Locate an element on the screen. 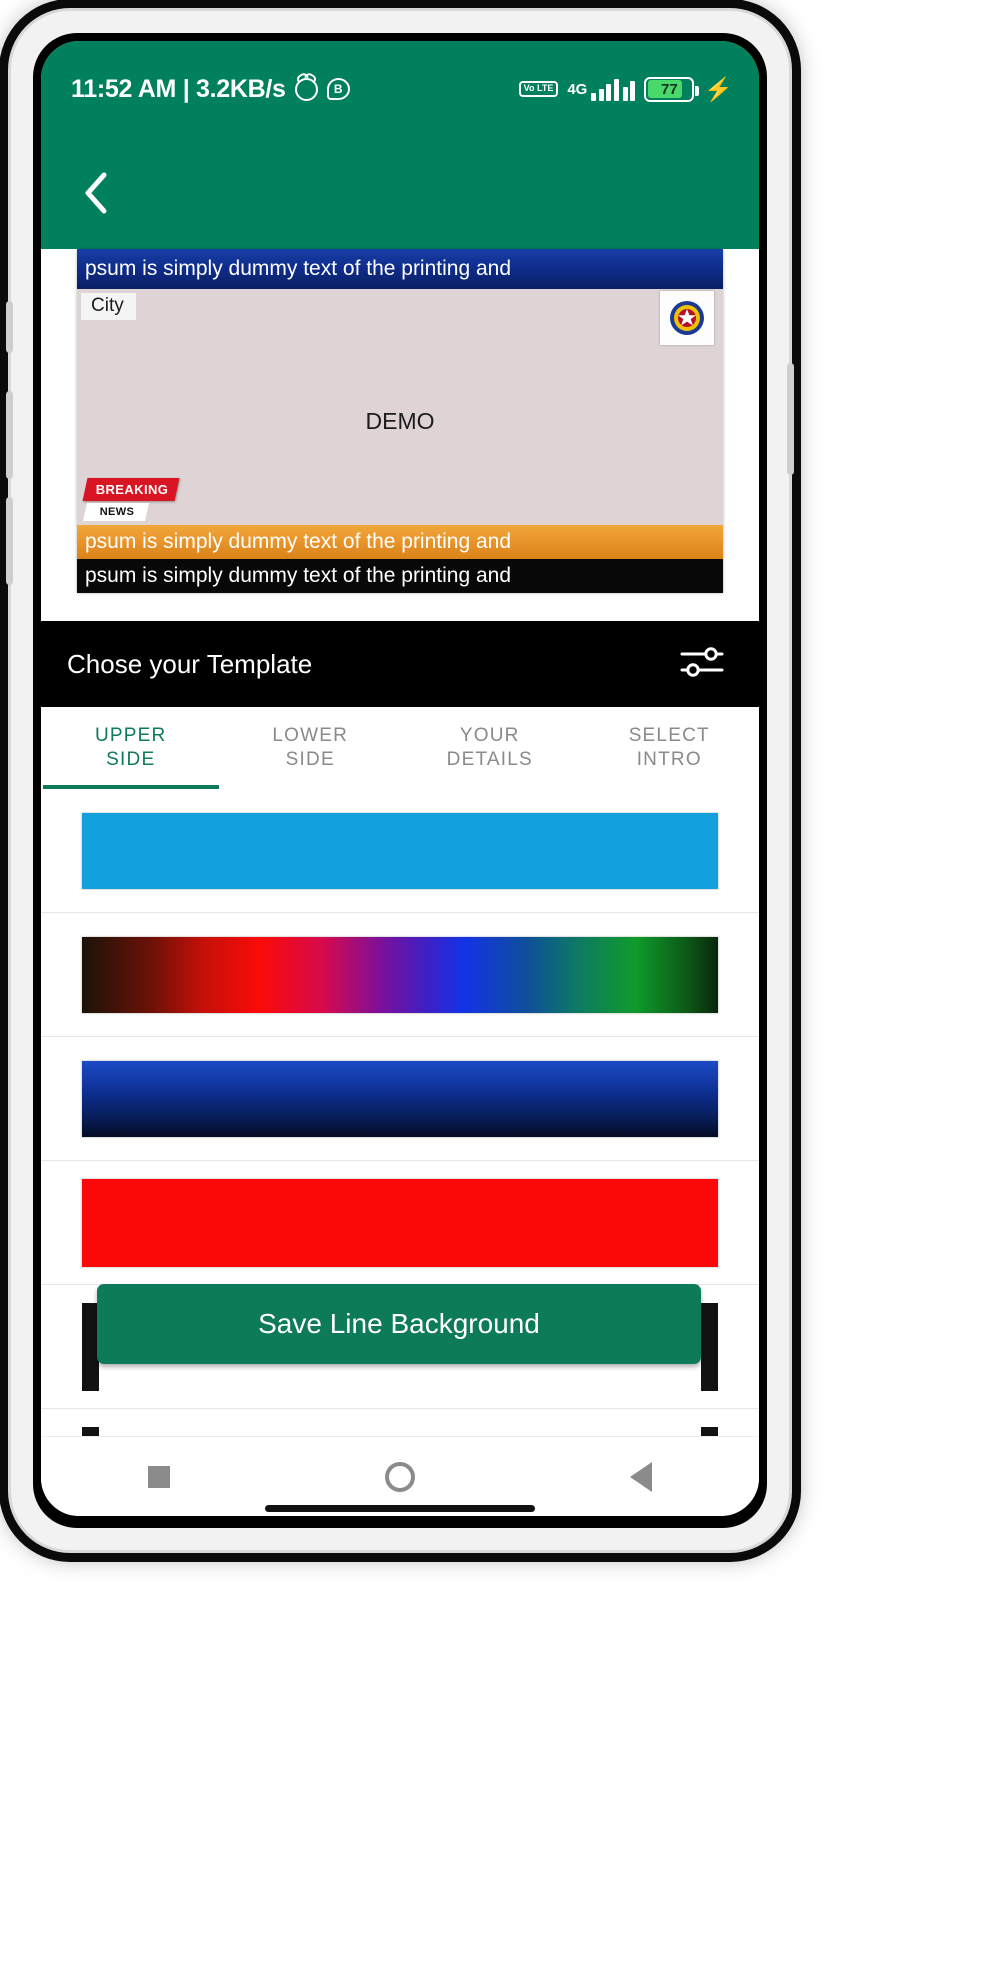  template-title: Chose your Template is located at coordinates (190, 663).